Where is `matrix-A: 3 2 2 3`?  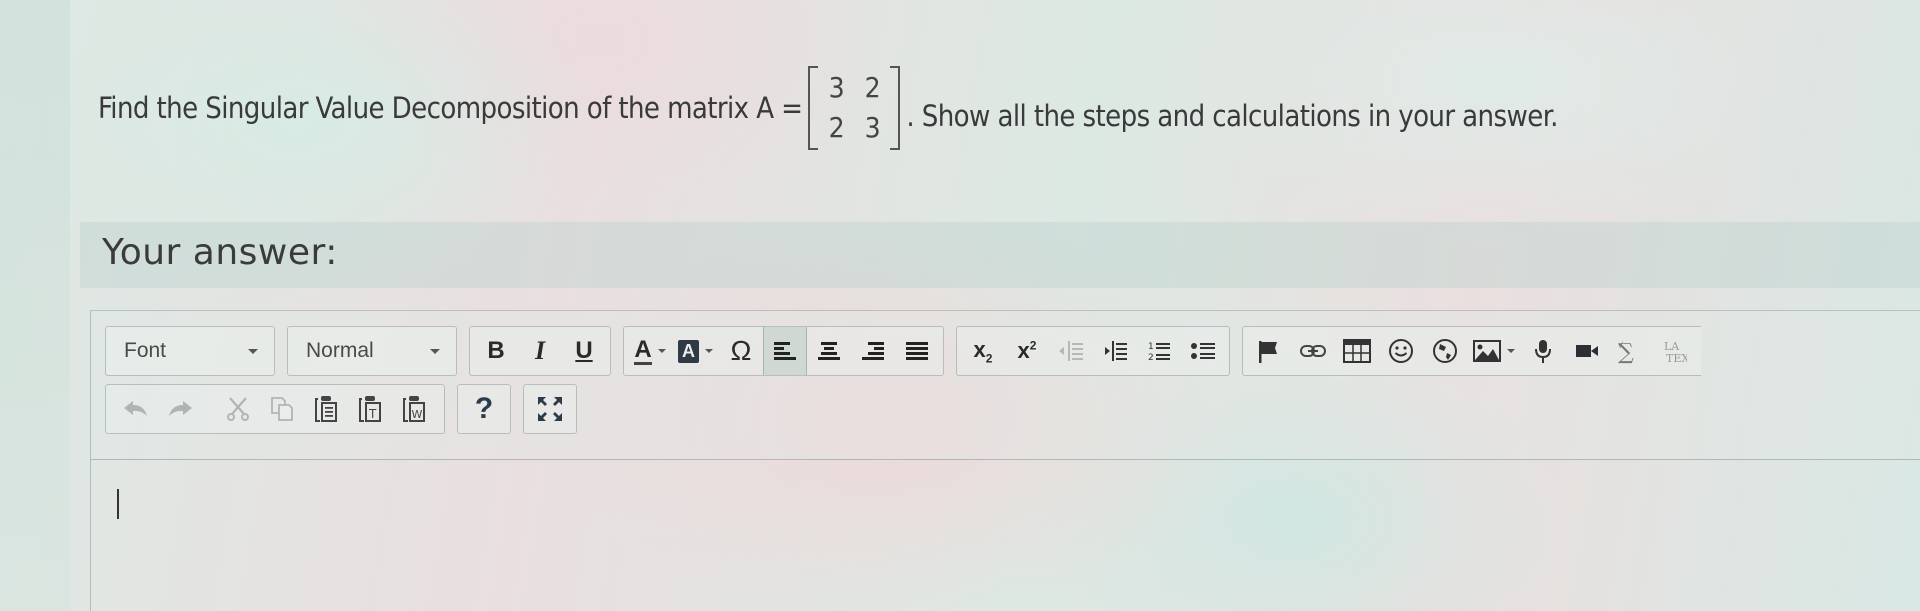 matrix-A: 3 2 2 3 is located at coordinates (854, 108).